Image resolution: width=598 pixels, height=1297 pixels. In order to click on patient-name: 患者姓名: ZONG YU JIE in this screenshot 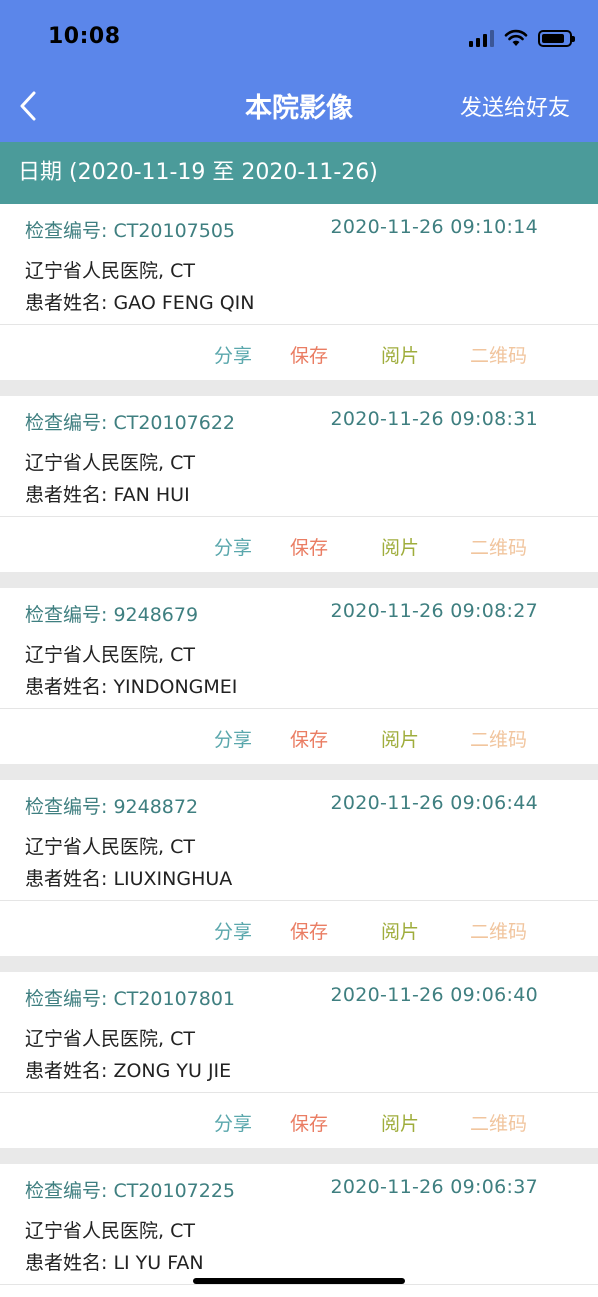, I will do `click(128, 1071)`.